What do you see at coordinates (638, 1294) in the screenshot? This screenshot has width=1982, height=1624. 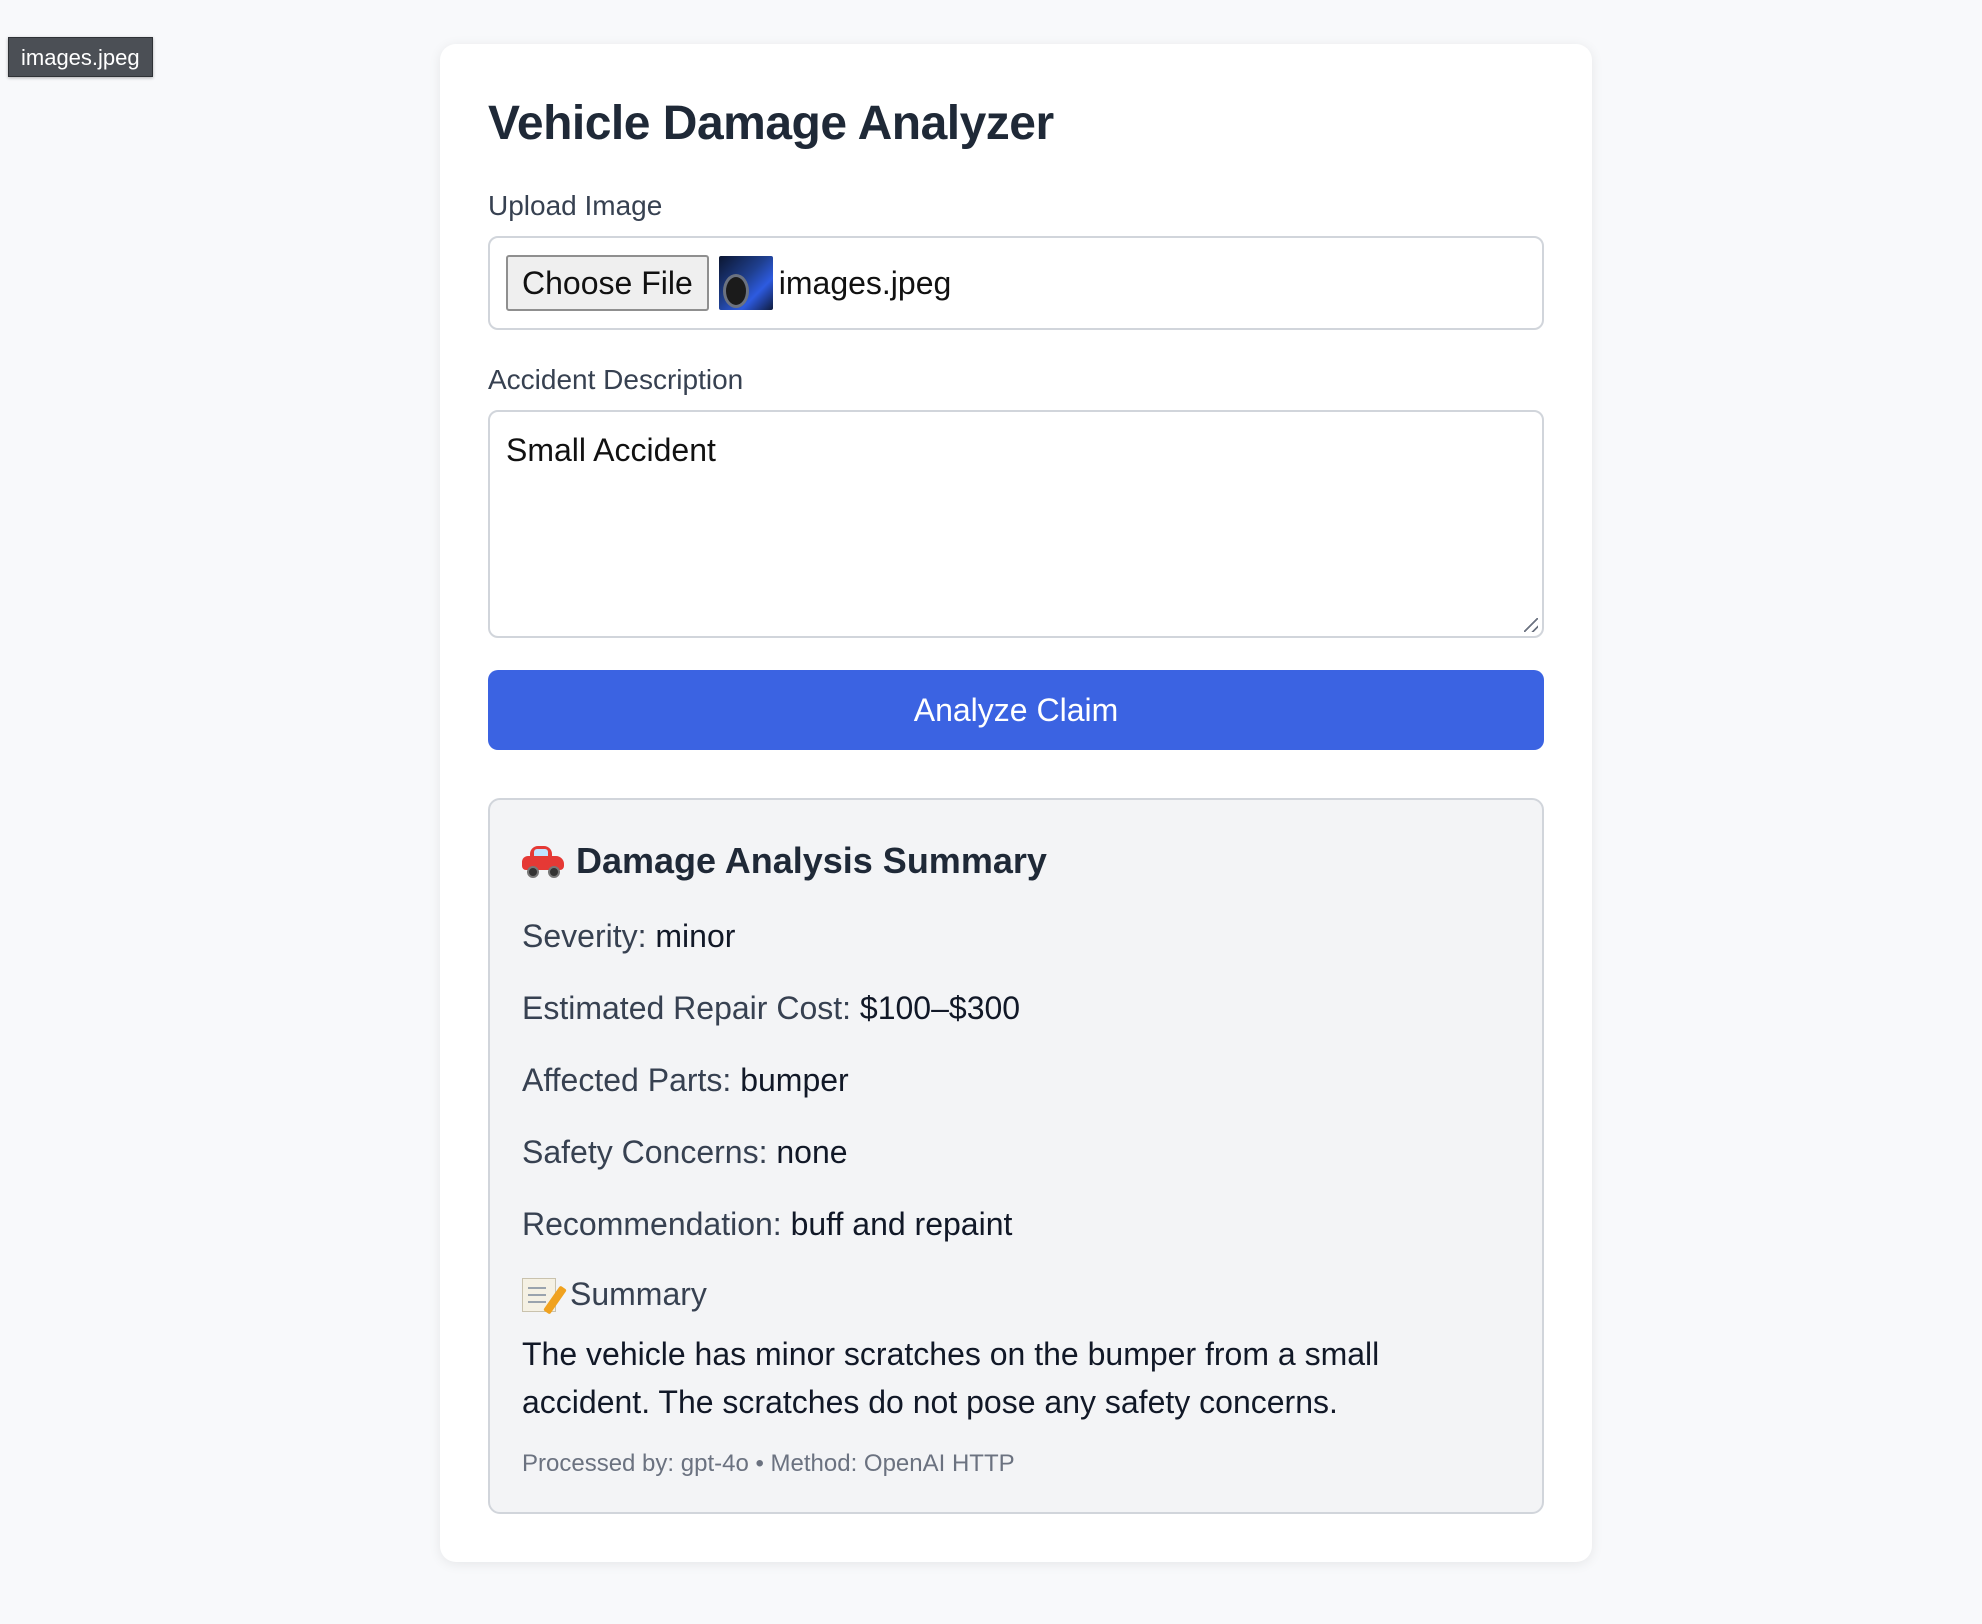 I see `summary-heading-text: Summary` at bounding box center [638, 1294].